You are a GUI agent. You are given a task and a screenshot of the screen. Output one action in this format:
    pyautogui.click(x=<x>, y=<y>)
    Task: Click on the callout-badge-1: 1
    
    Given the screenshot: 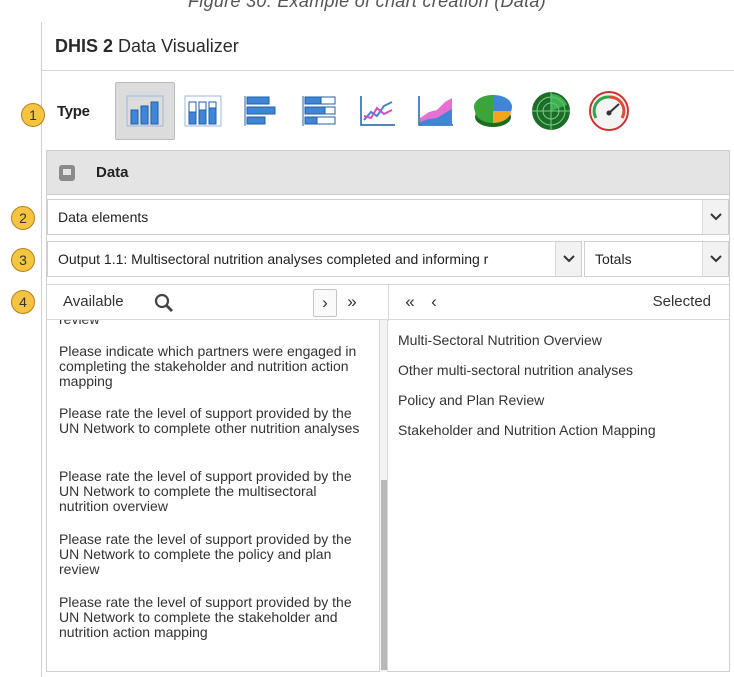 What is the action you would take?
    pyautogui.click(x=33, y=115)
    